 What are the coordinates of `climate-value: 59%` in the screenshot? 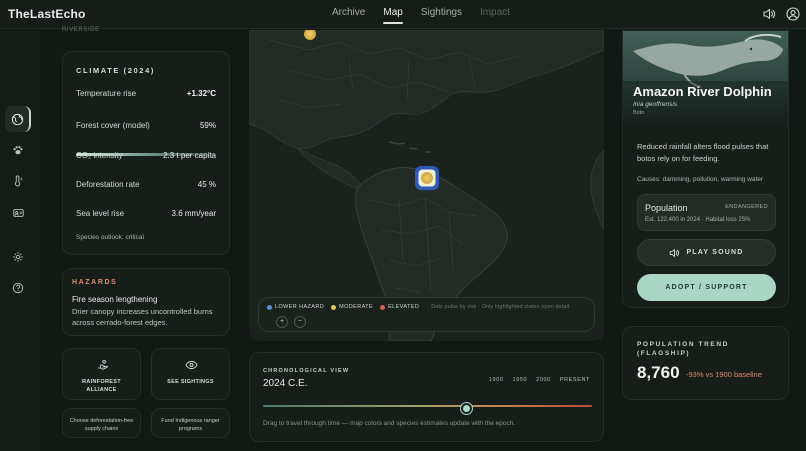 It's located at (207, 125).